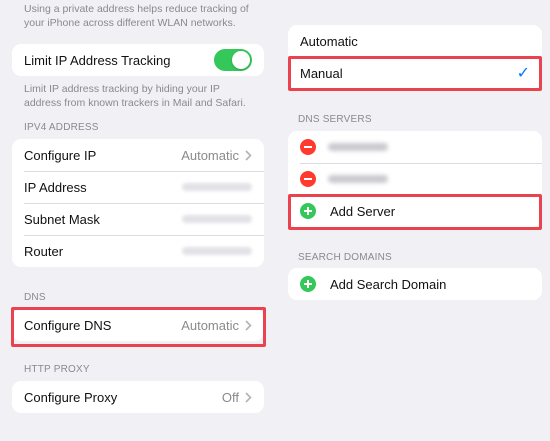 Image resolution: width=550 pixels, height=441 pixels. What do you see at coordinates (97, 60) in the screenshot?
I see `limit-ip-label: Limit IP Address Tracking` at bounding box center [97, 60].